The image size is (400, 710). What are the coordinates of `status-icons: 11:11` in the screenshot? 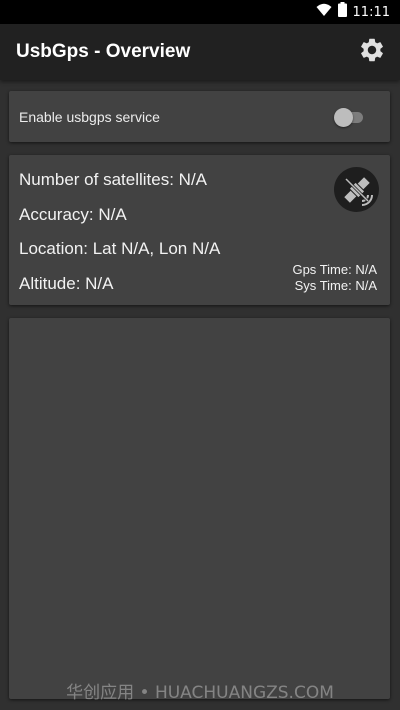 It's located at (353, 12).